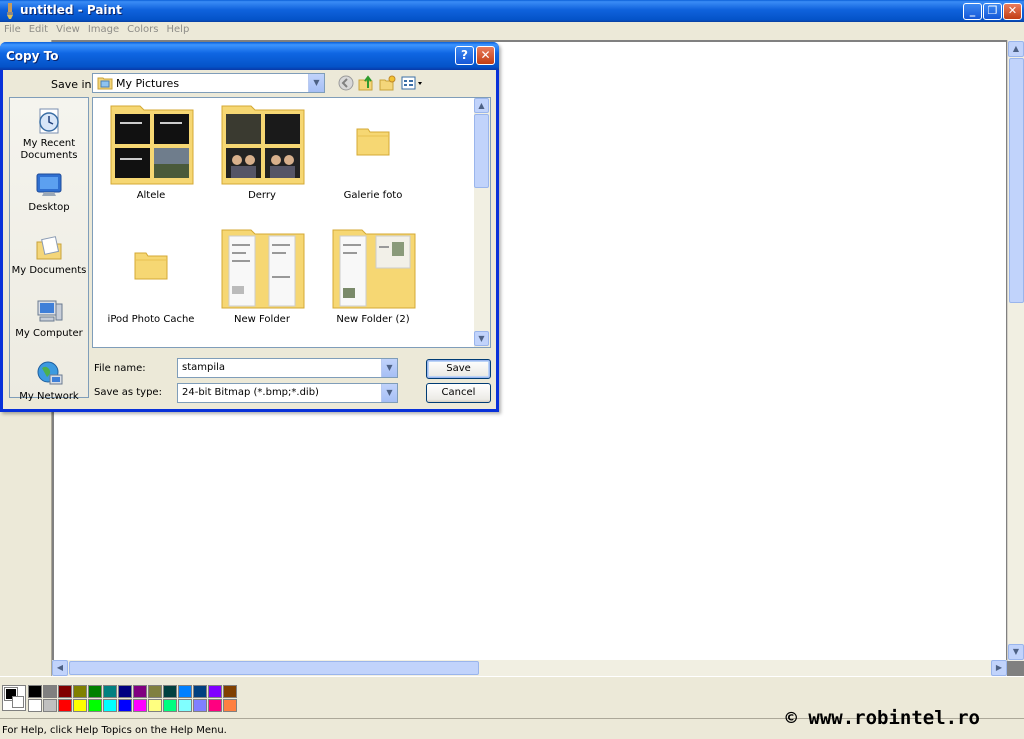  What do you see at coordinates (1015, 350) in the screenshot?
I see `vertical-scrollbar: ▲ ▼` at bounding box center [1015, 350].